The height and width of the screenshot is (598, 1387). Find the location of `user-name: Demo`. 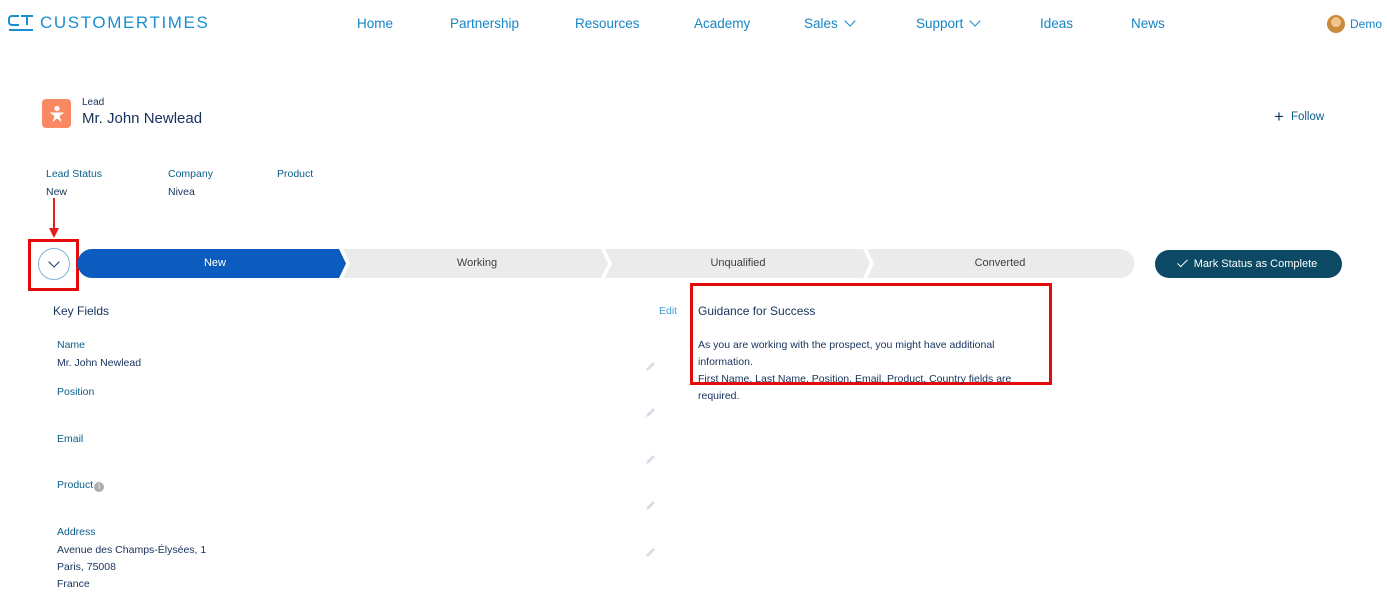

user-name: Demo is located at coordinates (1366, 24).